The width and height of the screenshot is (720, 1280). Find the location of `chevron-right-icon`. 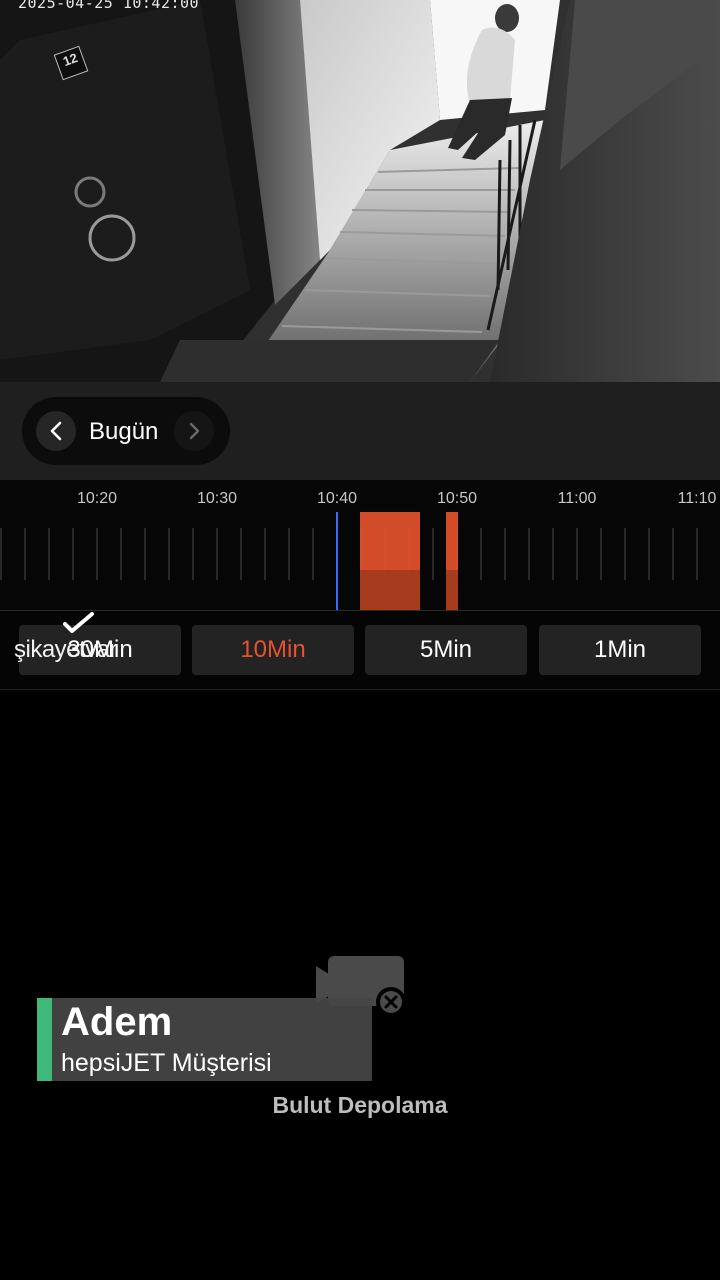

chevron-right-icon is located at coordinates (194, 431).